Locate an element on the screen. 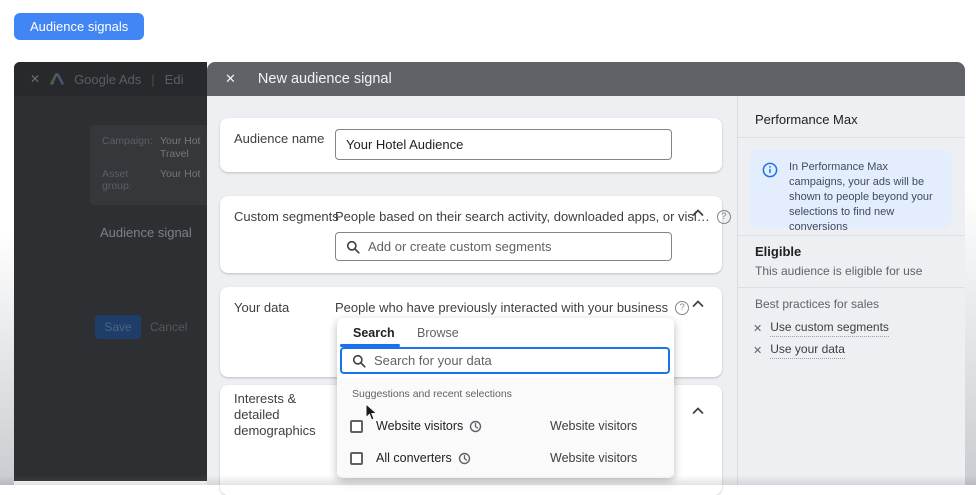  background-app-header: ✕ Google Ads | Edi is located at coordinates (110, 79).